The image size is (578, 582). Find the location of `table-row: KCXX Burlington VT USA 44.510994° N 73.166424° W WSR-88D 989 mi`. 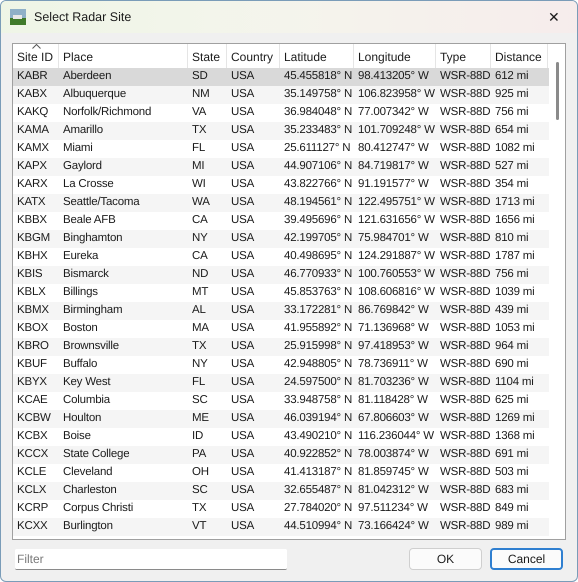

table-row: KCXX Burlington VT USA 44.510994° N 73.166424° W WSR-88D 989 mi is located at coordinates (281, 527).